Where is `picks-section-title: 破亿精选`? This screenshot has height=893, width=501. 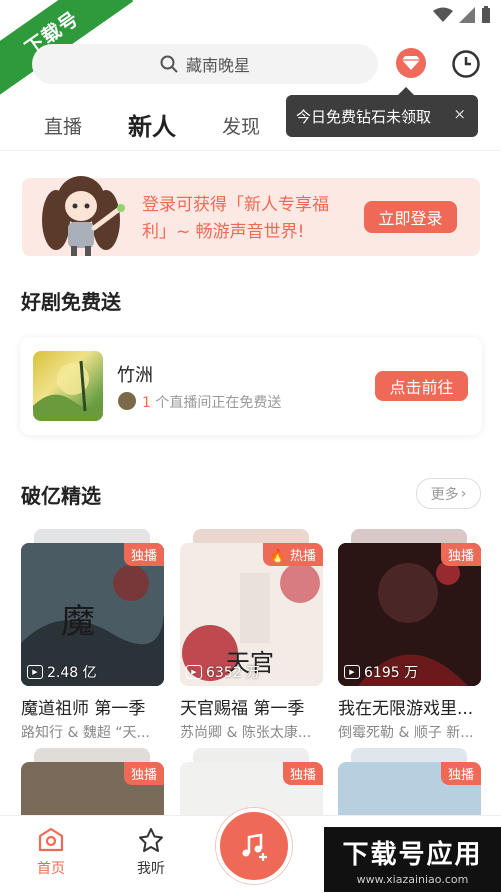 picks-section-title: 破亿精选 is located at coordinates (61, 496).